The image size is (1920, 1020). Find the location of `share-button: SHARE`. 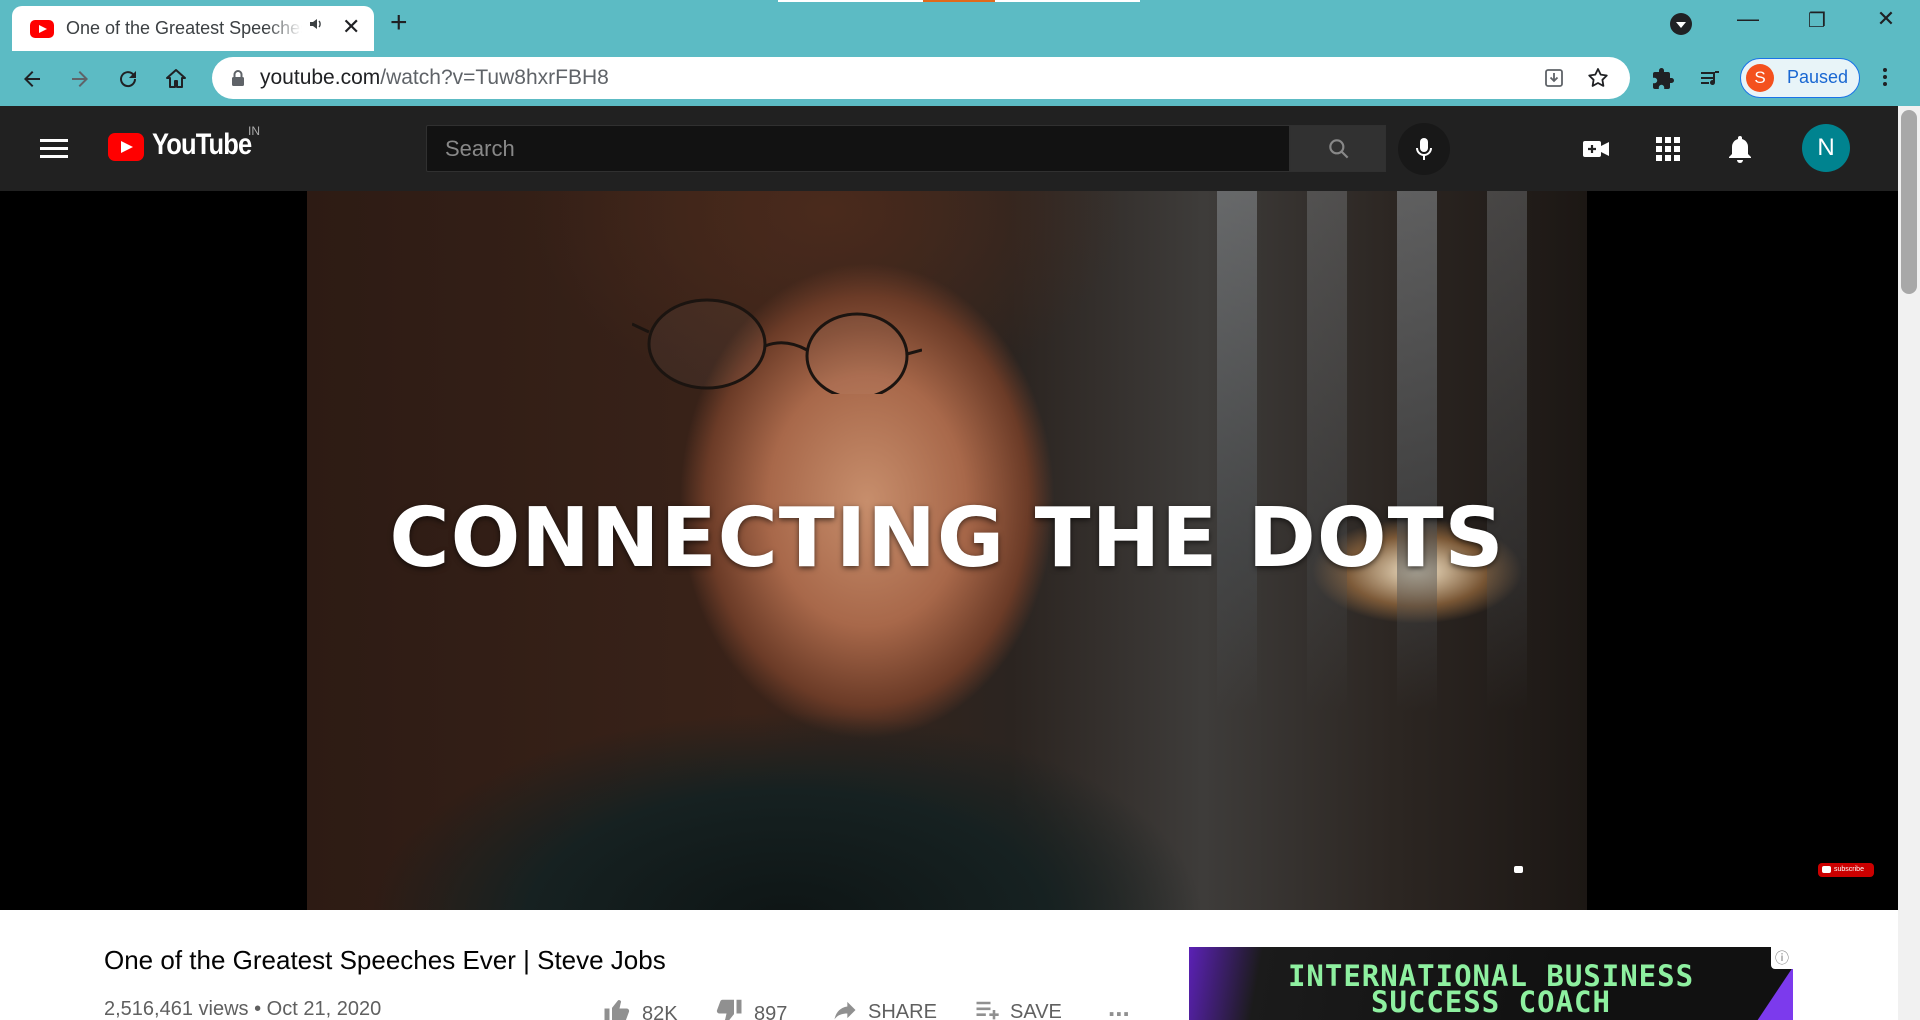

share-button: SHARE is located at coordinates (883, 1008).